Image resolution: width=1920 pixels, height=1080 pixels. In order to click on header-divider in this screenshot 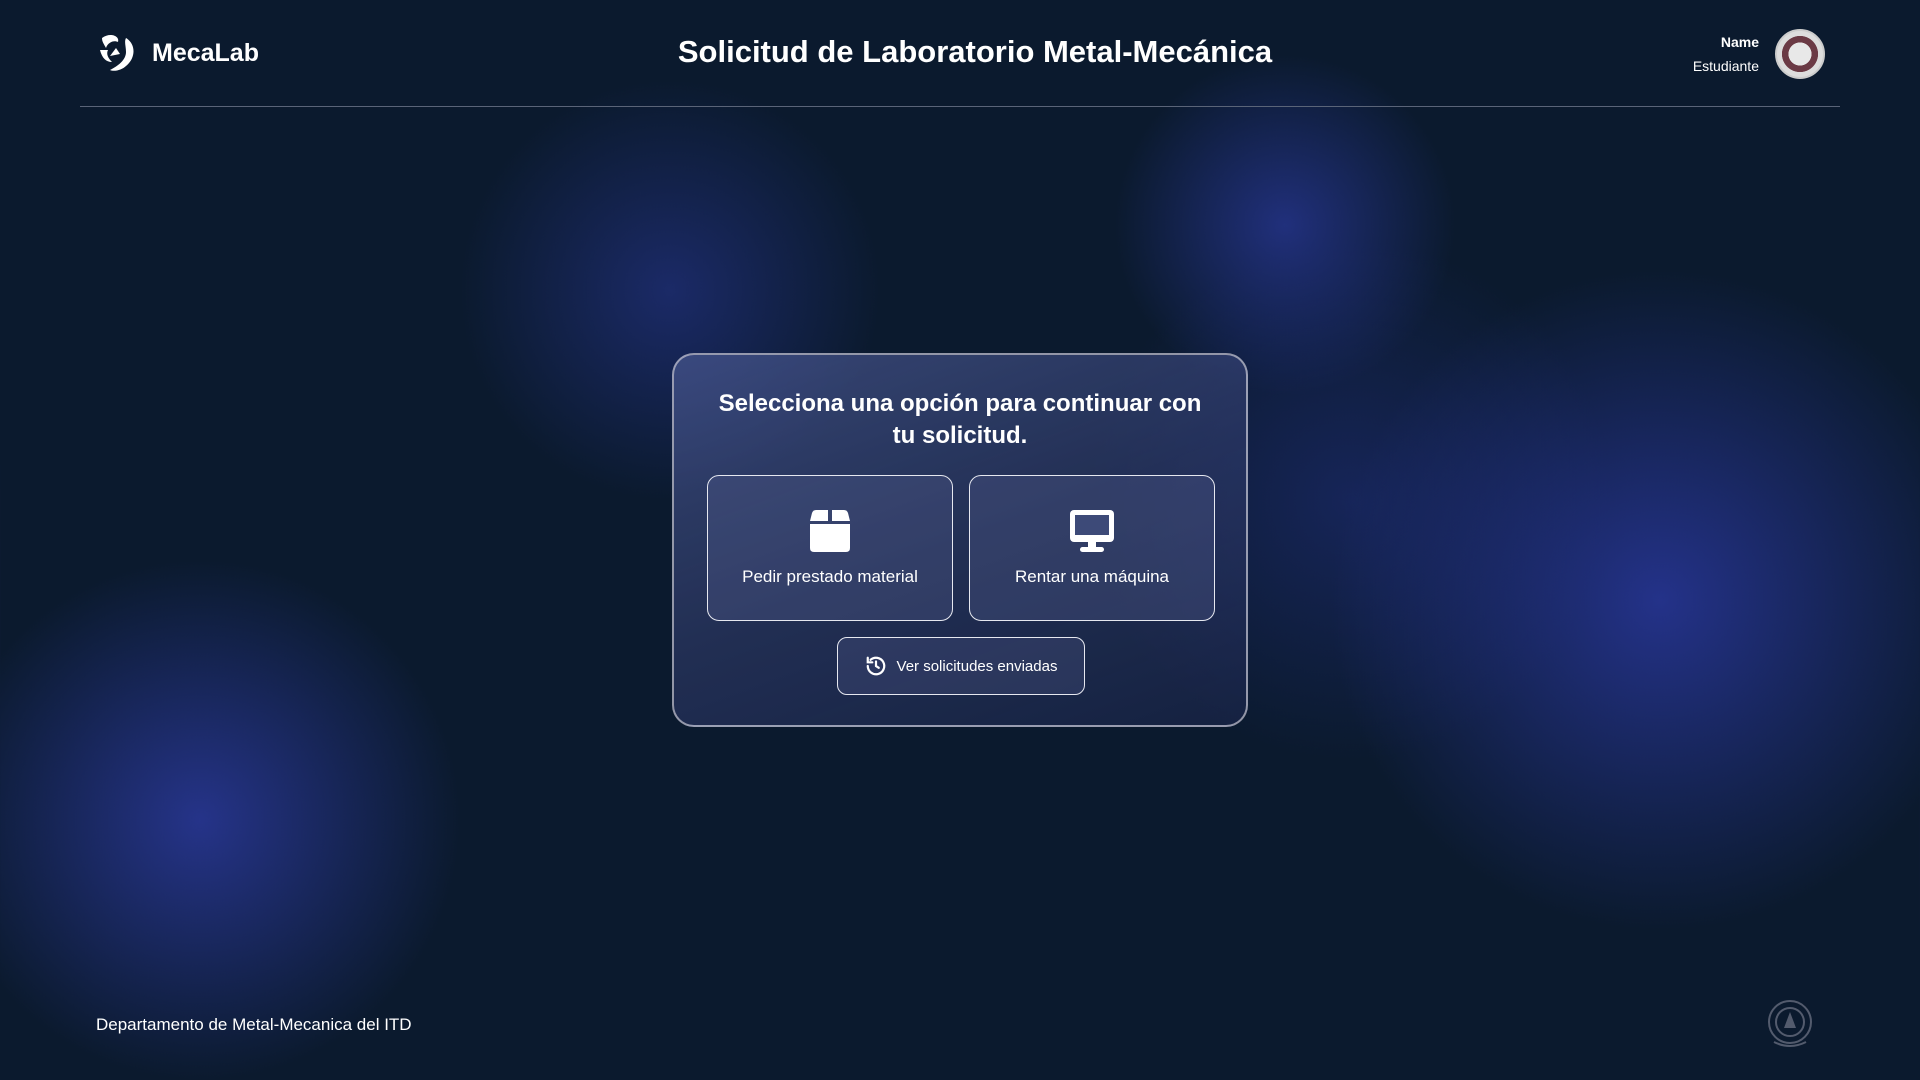, I will do `click(960, 106)`.